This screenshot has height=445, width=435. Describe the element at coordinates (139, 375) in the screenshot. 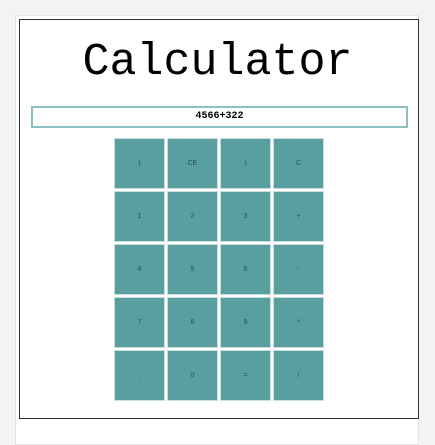

I see `key-decimal-button: .` at that location.